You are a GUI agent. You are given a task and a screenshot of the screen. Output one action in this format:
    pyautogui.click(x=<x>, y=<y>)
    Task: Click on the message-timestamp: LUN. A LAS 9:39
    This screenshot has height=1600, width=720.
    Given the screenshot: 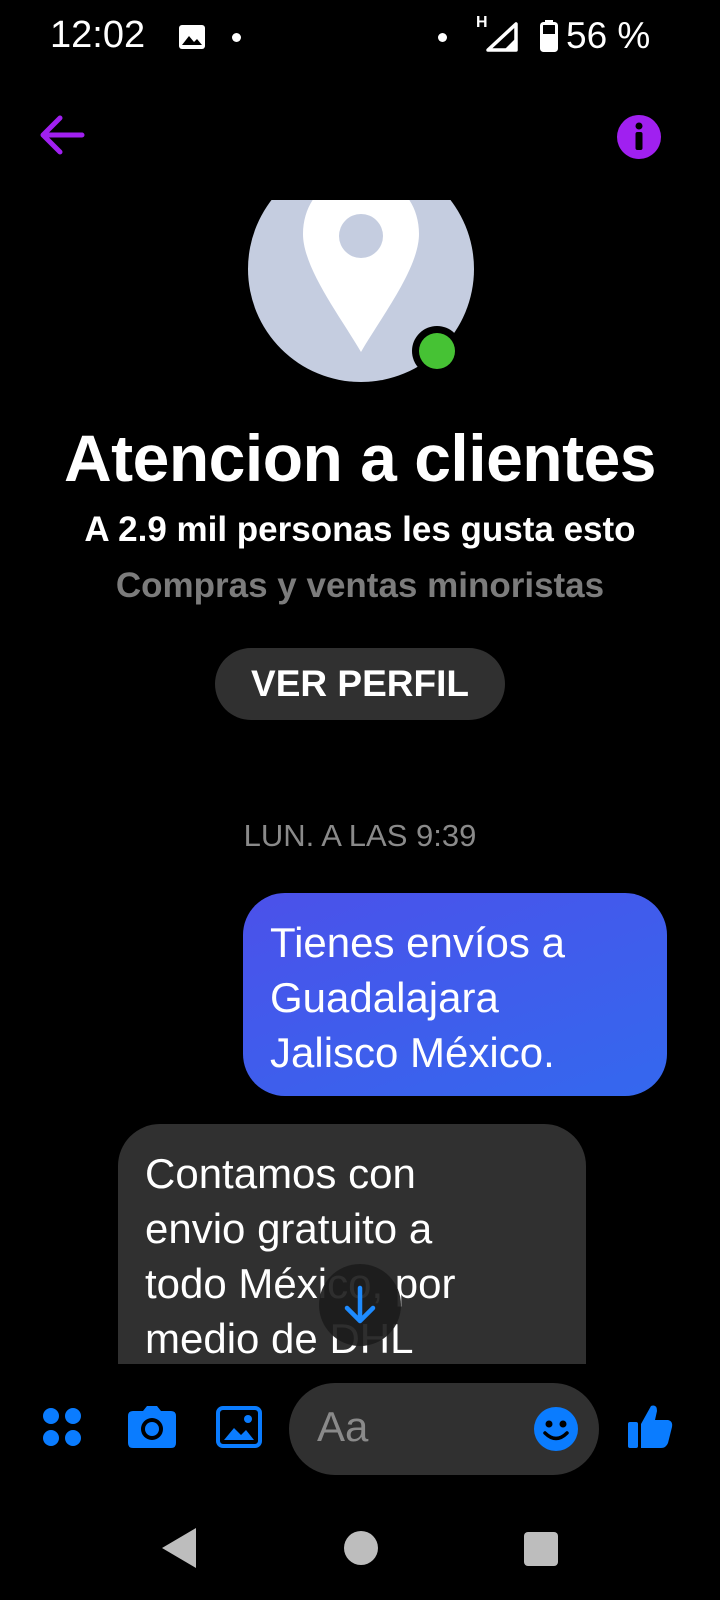 What is the action you would take?
    pyautogui.click(x=360, y=835)
    